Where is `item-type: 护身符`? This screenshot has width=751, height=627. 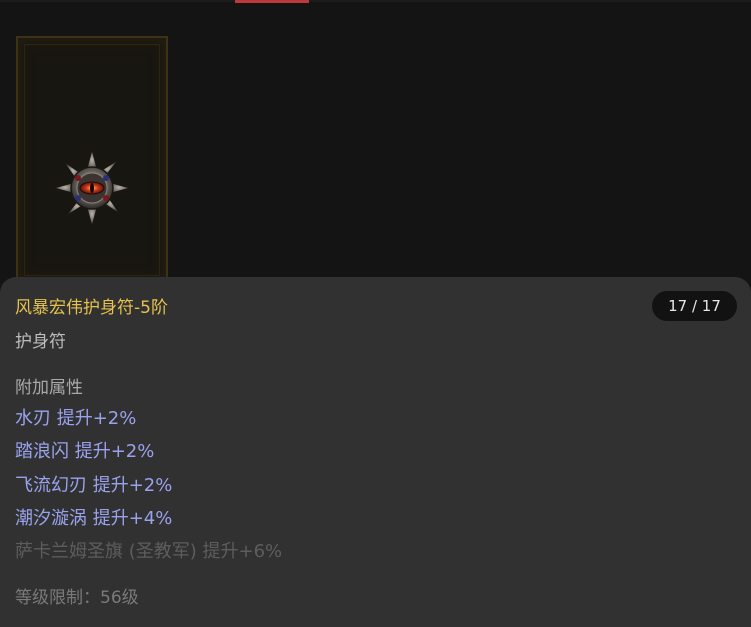
item-type: 护身符 is located at coordinates (40, 342).